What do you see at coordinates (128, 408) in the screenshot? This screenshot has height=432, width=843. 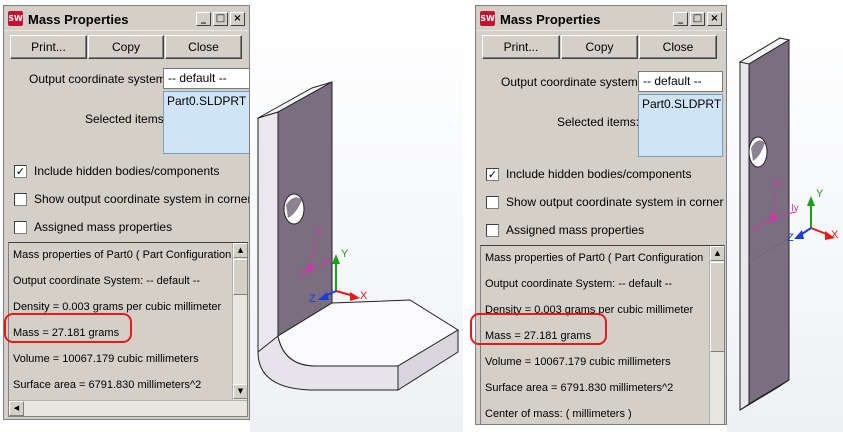 I see `results-horizontal-scrollbar: ◀` at bounding box center [128, 408].